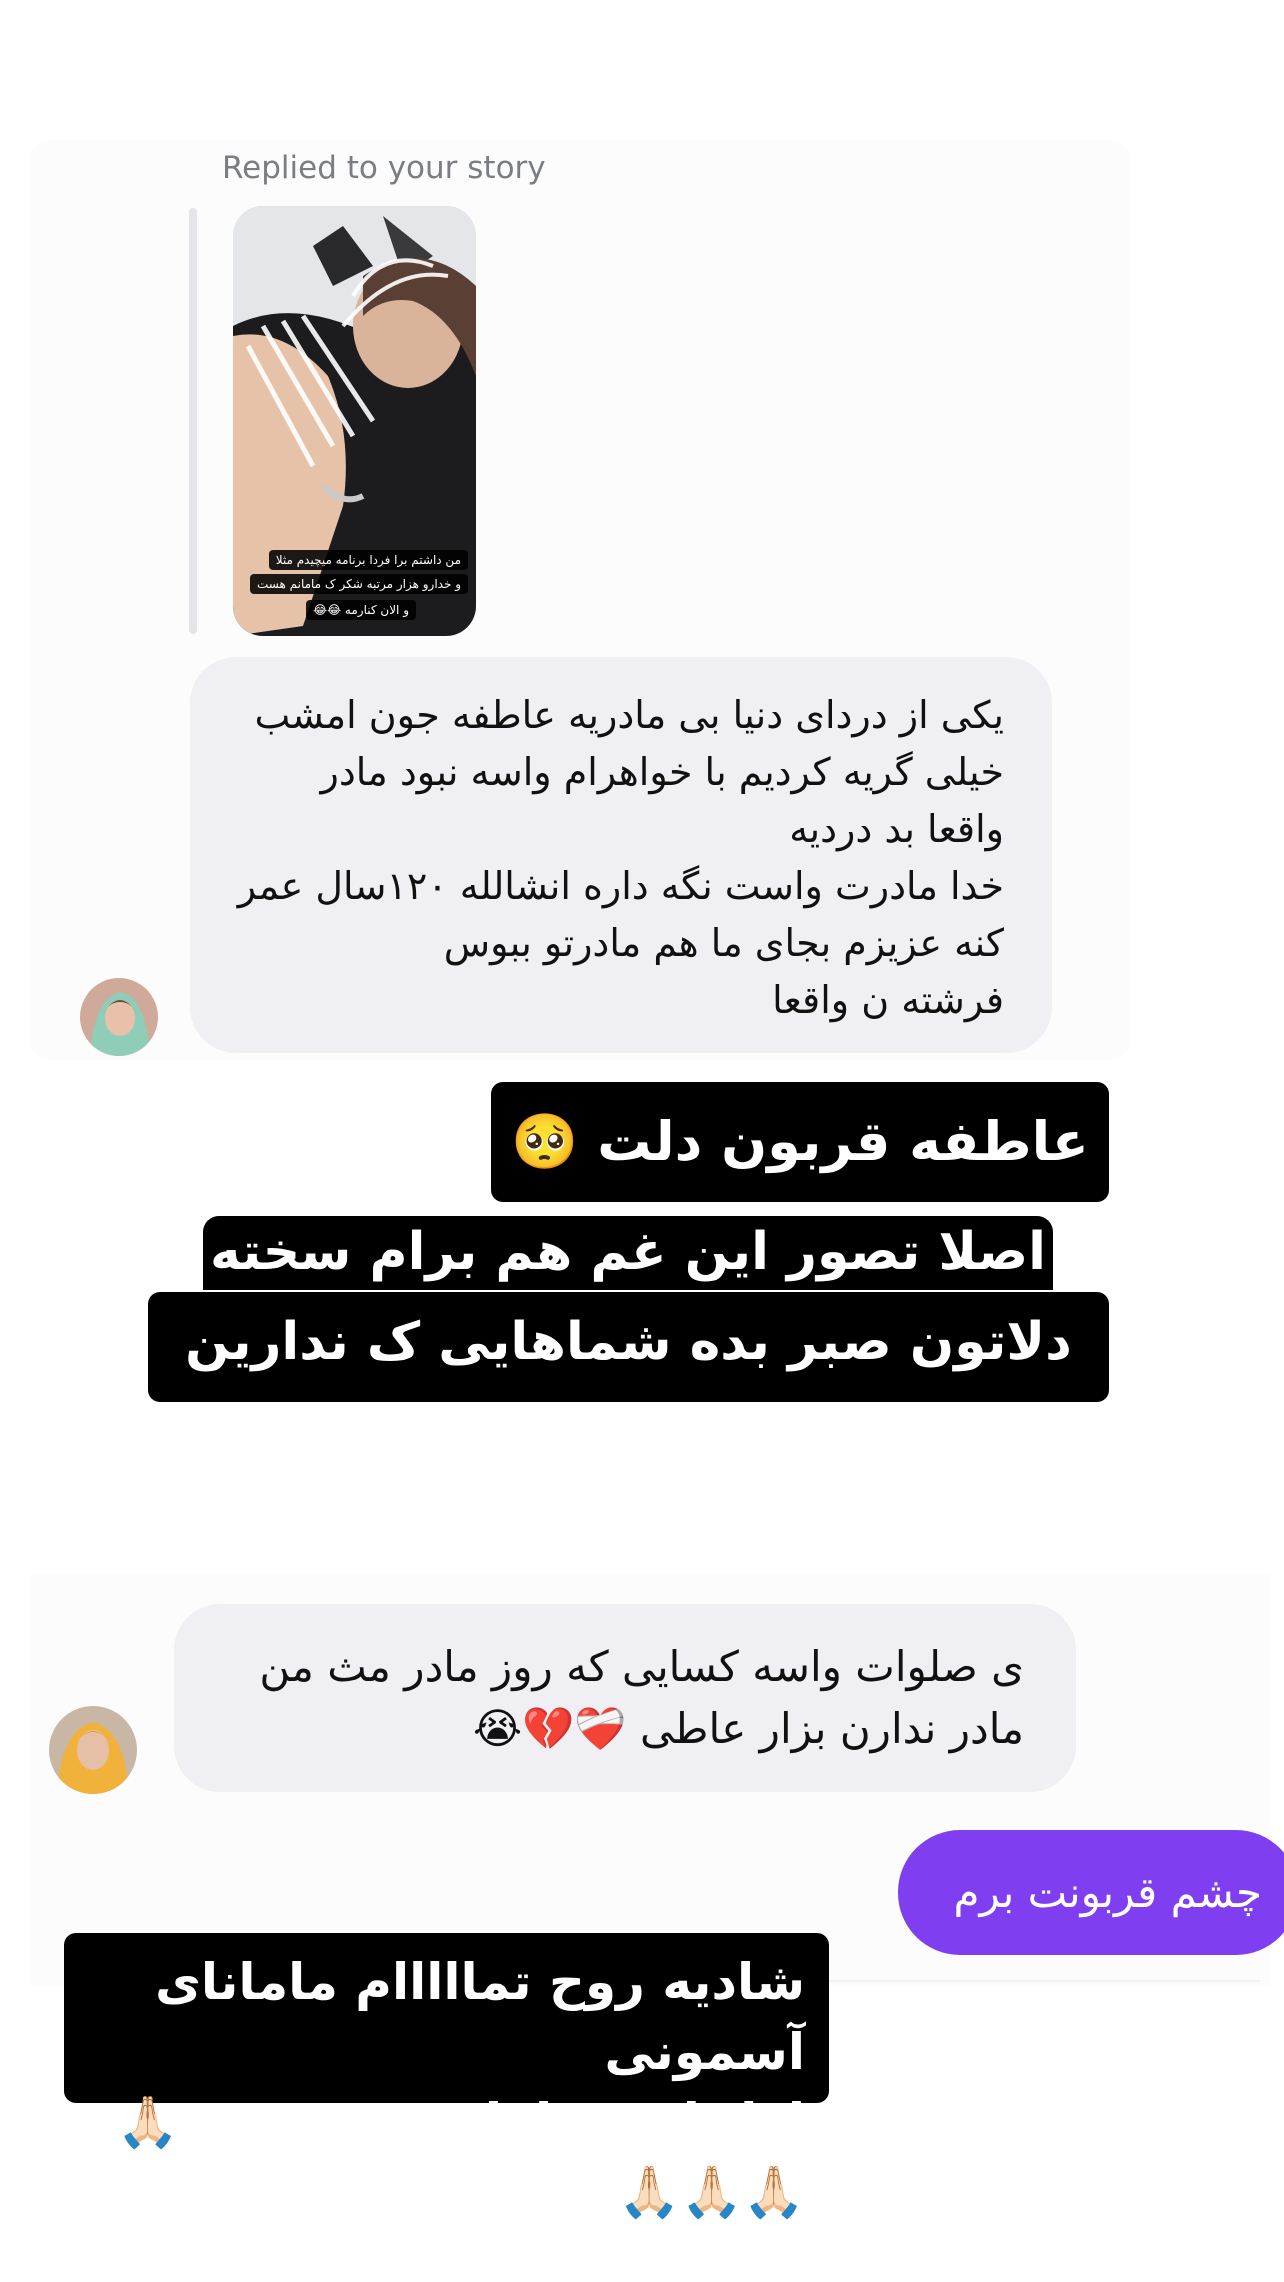 Image resolution: width=1284 pixels, height=2282 pixels. I want to click on outgoing-message: چشم قربونت برم, so click(1091, 1892).